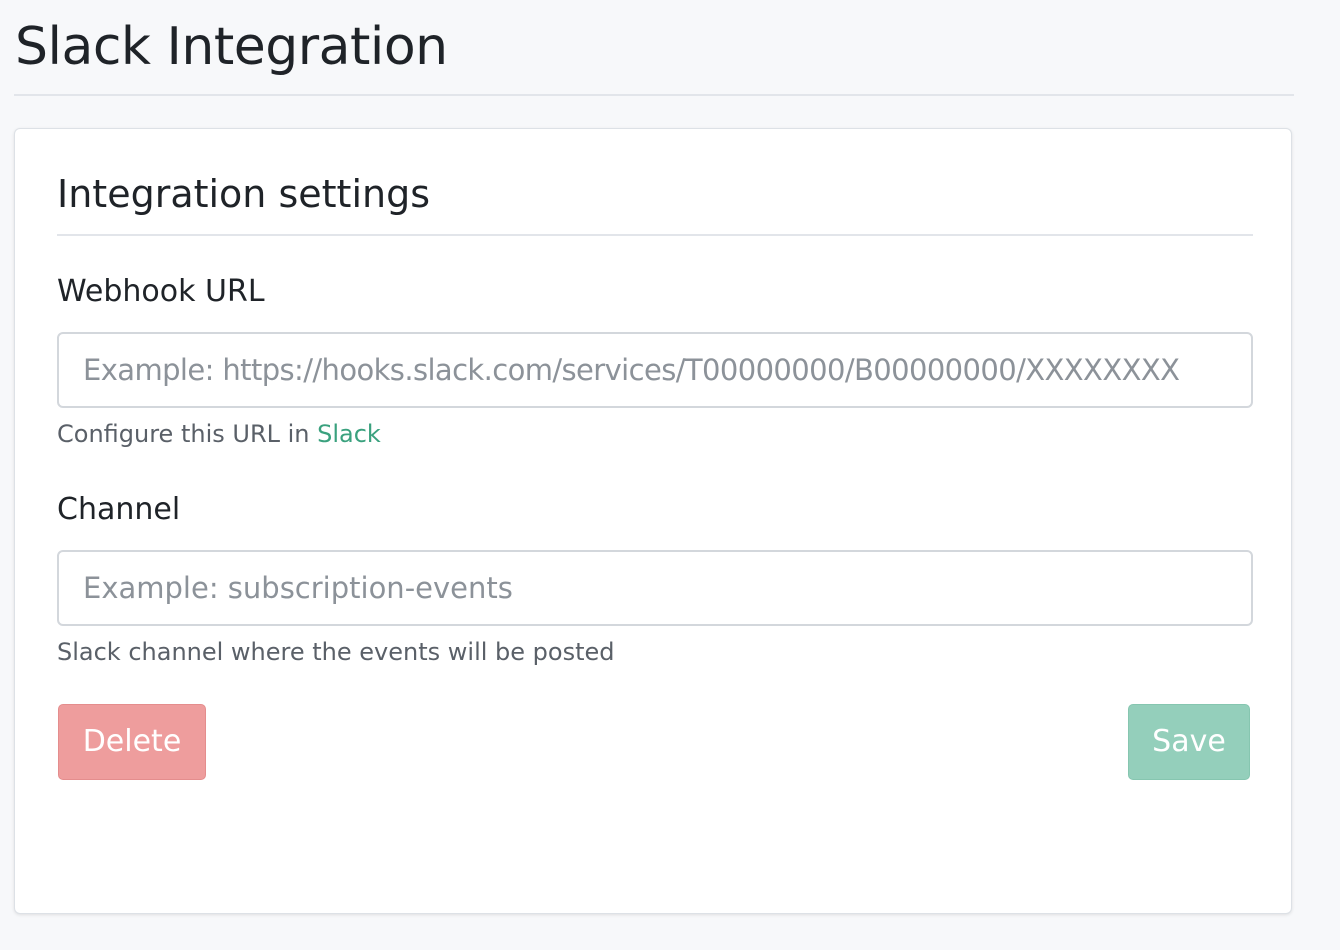  Describe the element at coordinates (244, 194) in the screenshot. I see `section-title: Integration settings` at that location.